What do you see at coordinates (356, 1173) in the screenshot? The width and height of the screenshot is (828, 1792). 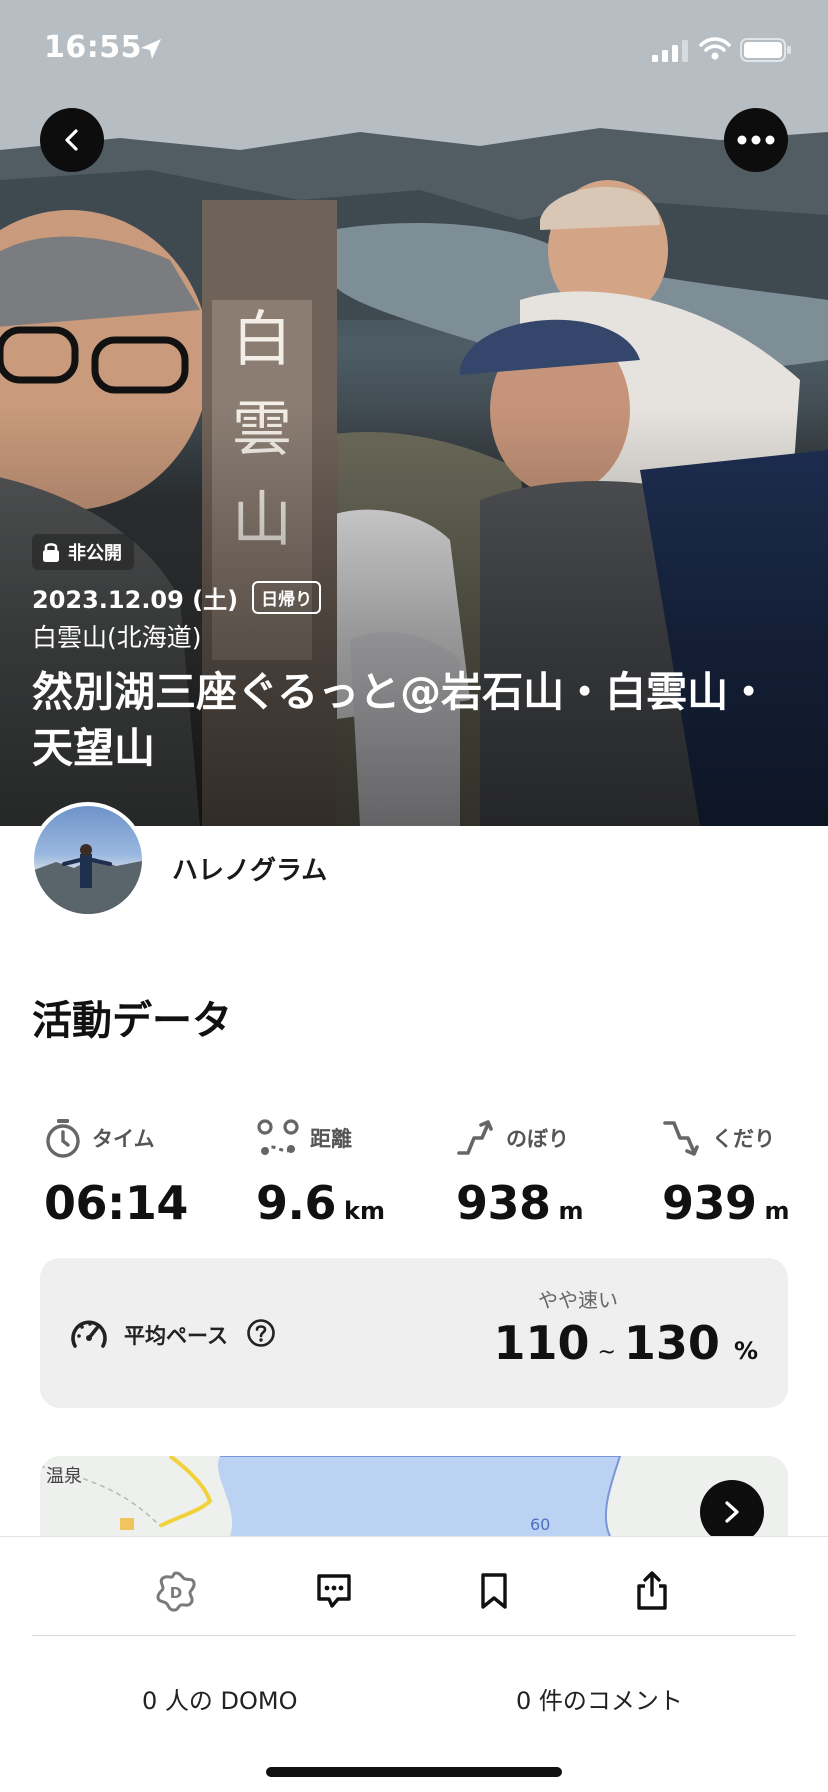 I see `stat-distance: 距離 9.6 km` at bounding box center [356, 1173].